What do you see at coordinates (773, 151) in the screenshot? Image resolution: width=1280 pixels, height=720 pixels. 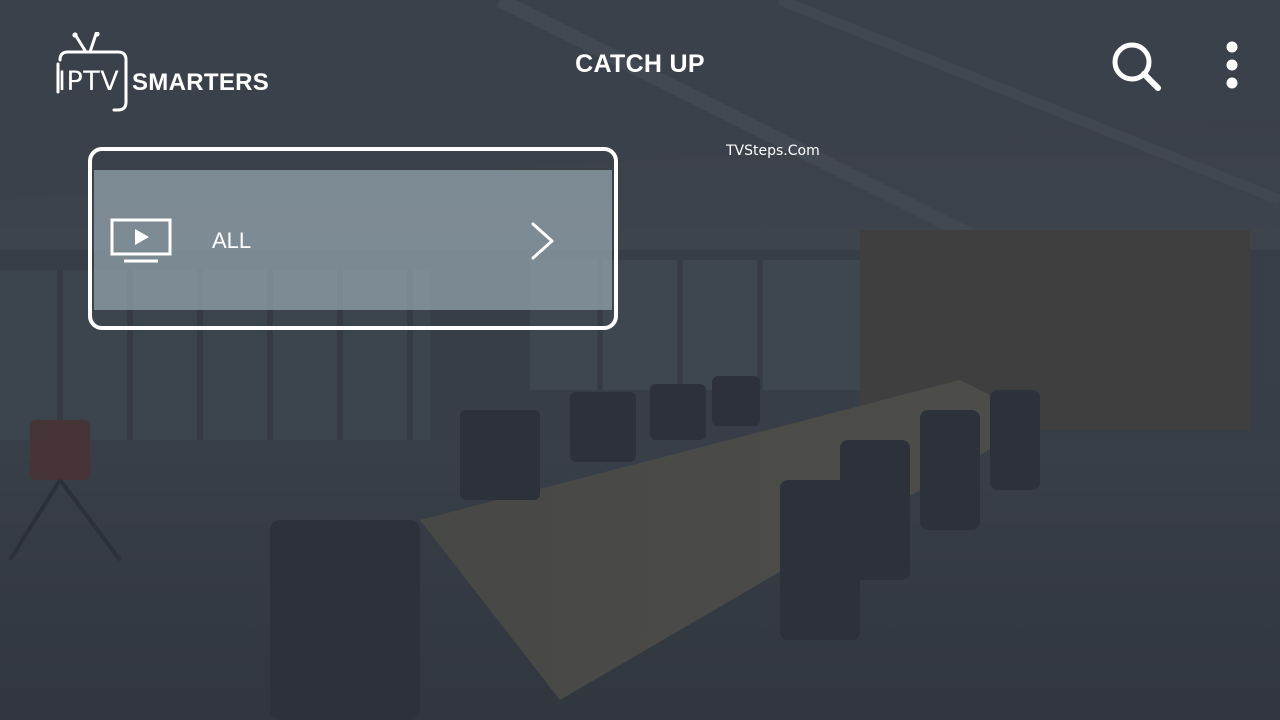 I see `watermark-text: TVSteps.Com` at bounding box center [773, 151].